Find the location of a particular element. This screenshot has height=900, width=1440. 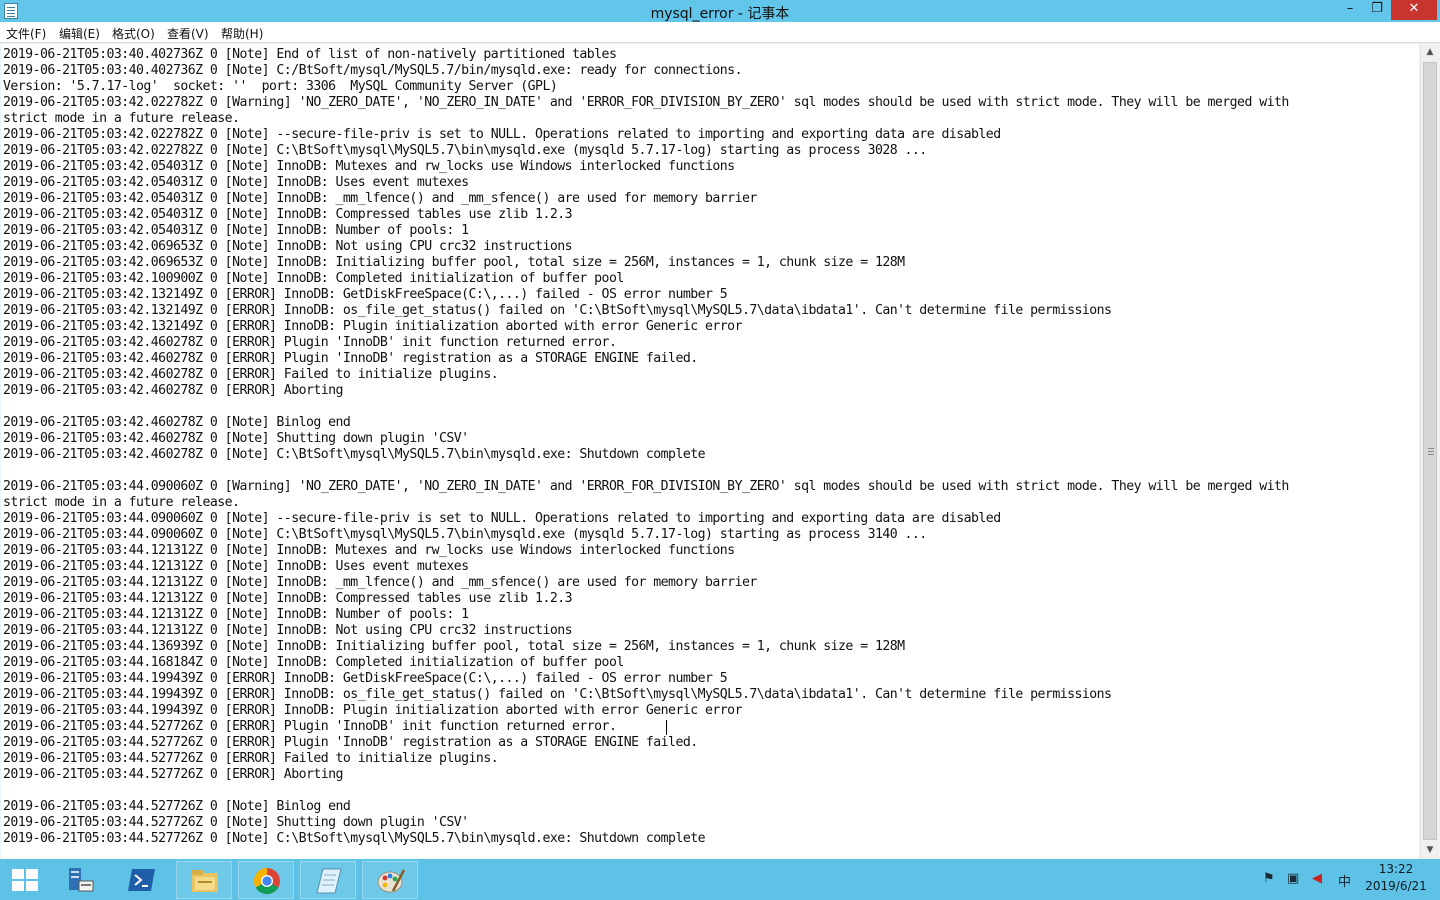

taskbar-paint is located at coordinates (390, 880).